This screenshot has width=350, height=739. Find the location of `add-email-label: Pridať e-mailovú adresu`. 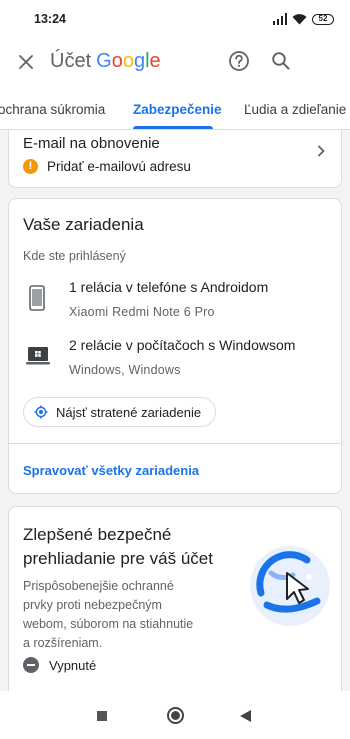

add-email-label: Pridať e-mailovú adresu is located at coordinates (119, 166).